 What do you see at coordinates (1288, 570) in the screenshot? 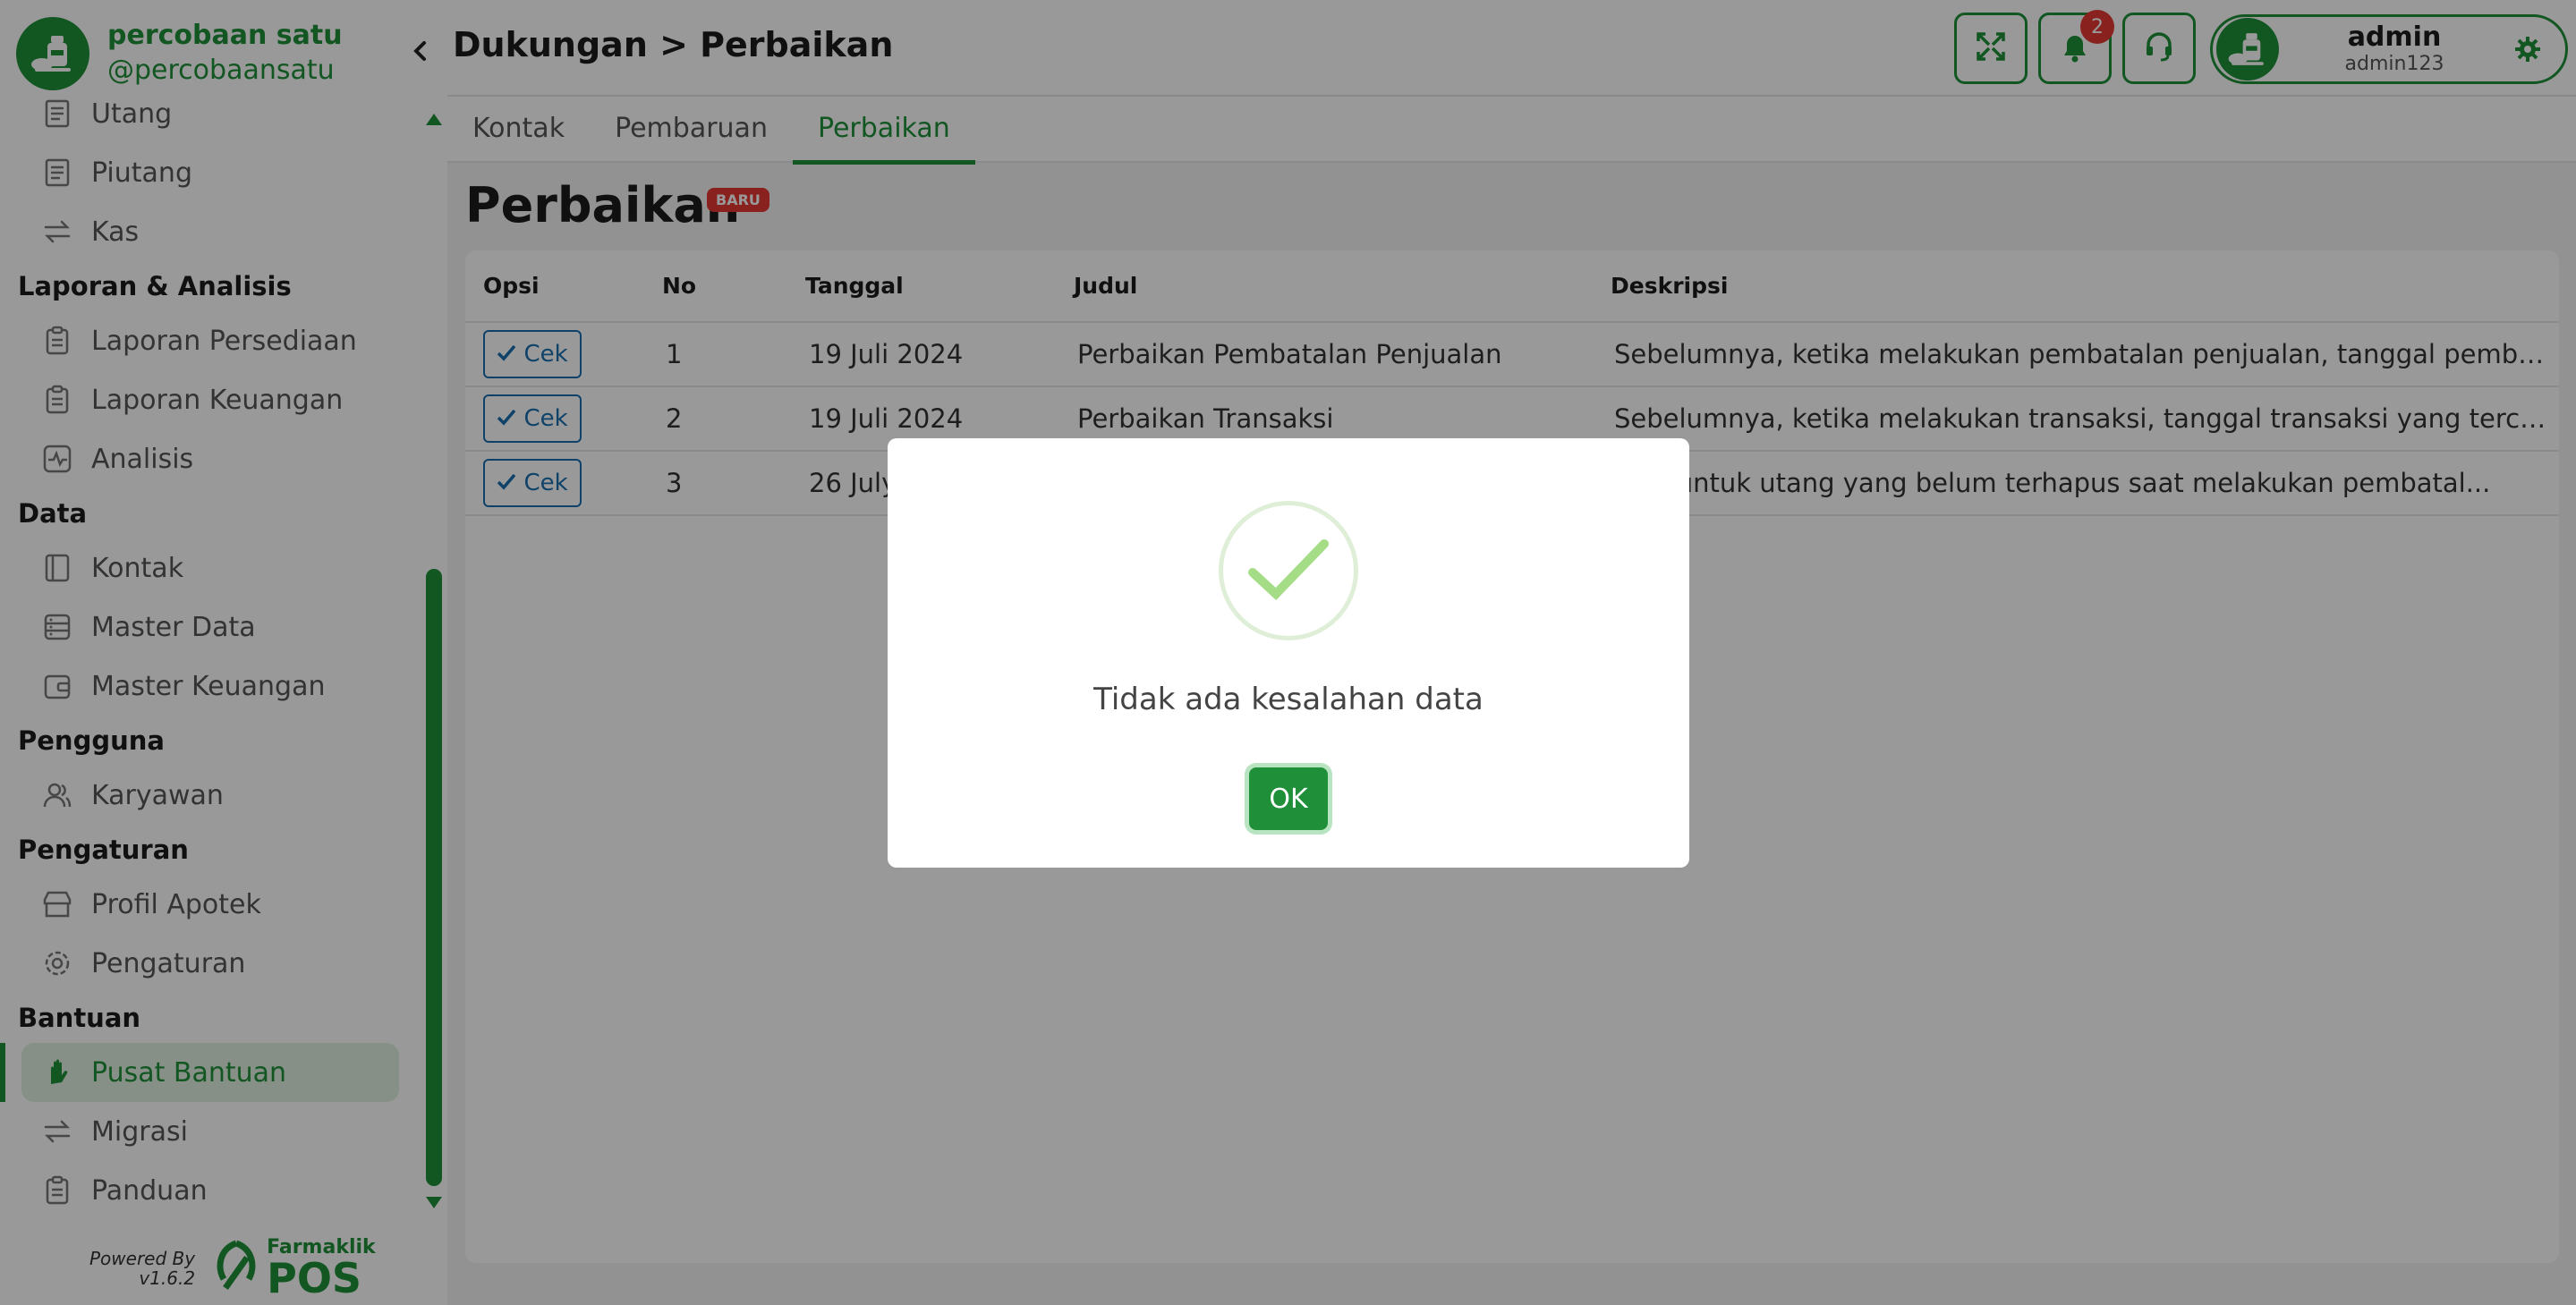
I see `success-check-icon` at bounding box center [1288, 570].